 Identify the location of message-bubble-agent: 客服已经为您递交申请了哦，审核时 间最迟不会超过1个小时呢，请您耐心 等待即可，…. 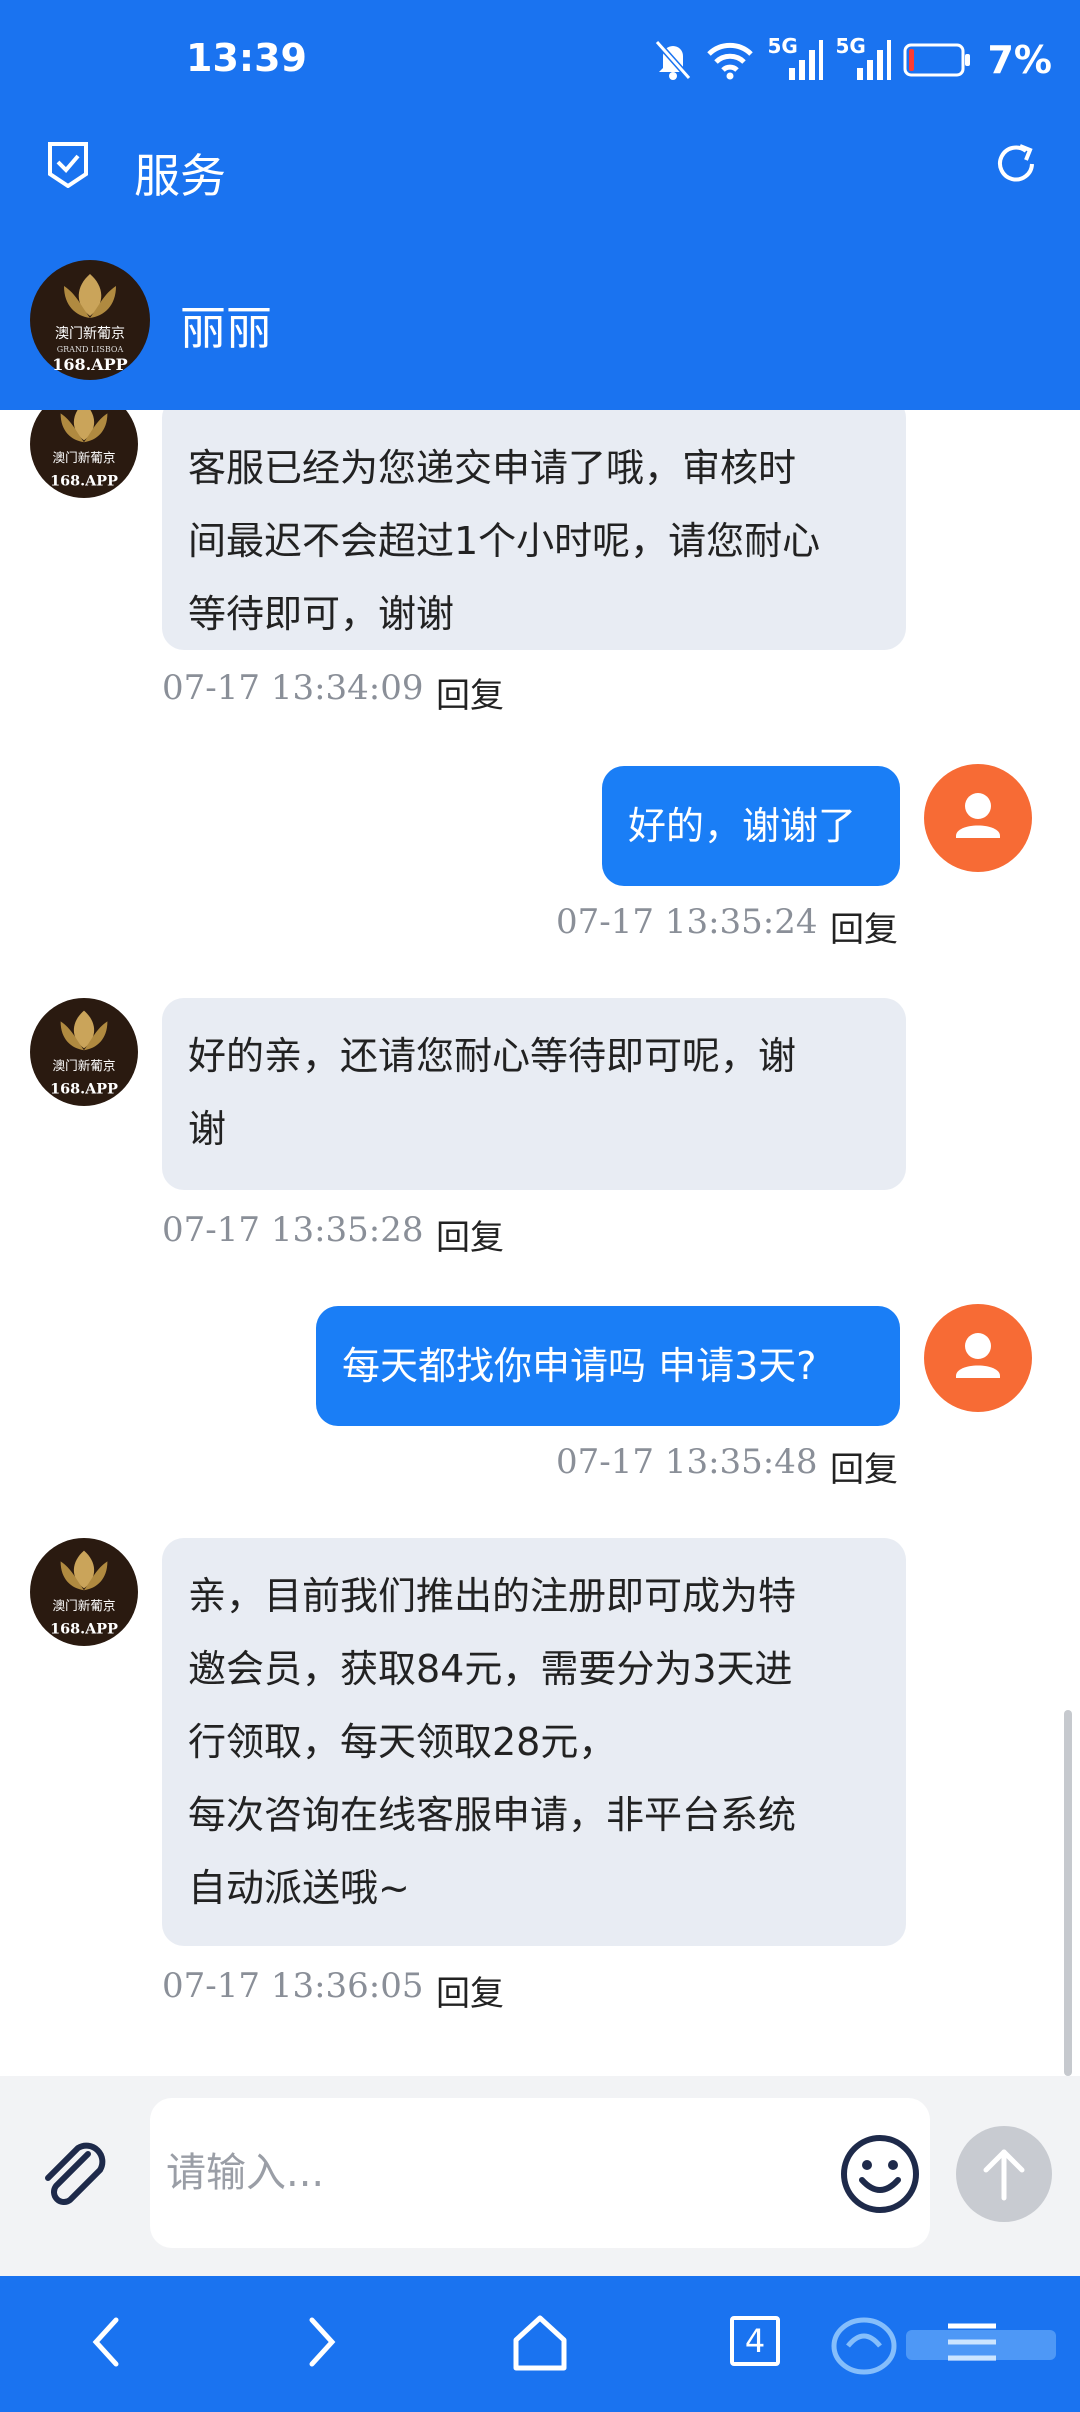
(534, 530).